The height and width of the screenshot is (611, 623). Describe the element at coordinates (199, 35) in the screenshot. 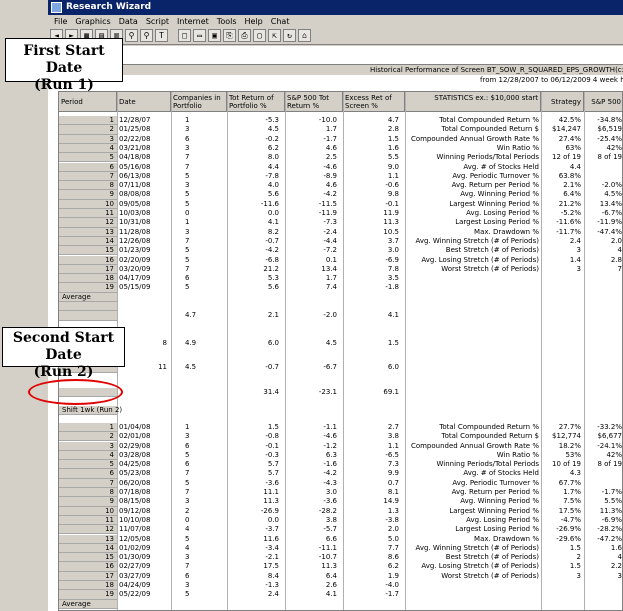

I see `open-icon: ▭` at that location.